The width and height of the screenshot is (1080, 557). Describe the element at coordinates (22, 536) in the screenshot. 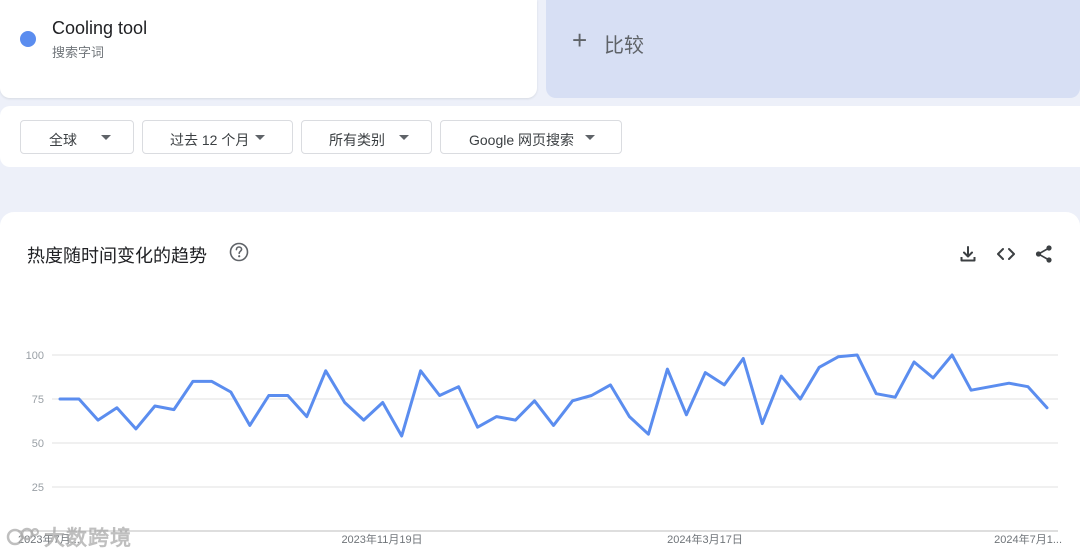

I see `watermark-logo` at that location.